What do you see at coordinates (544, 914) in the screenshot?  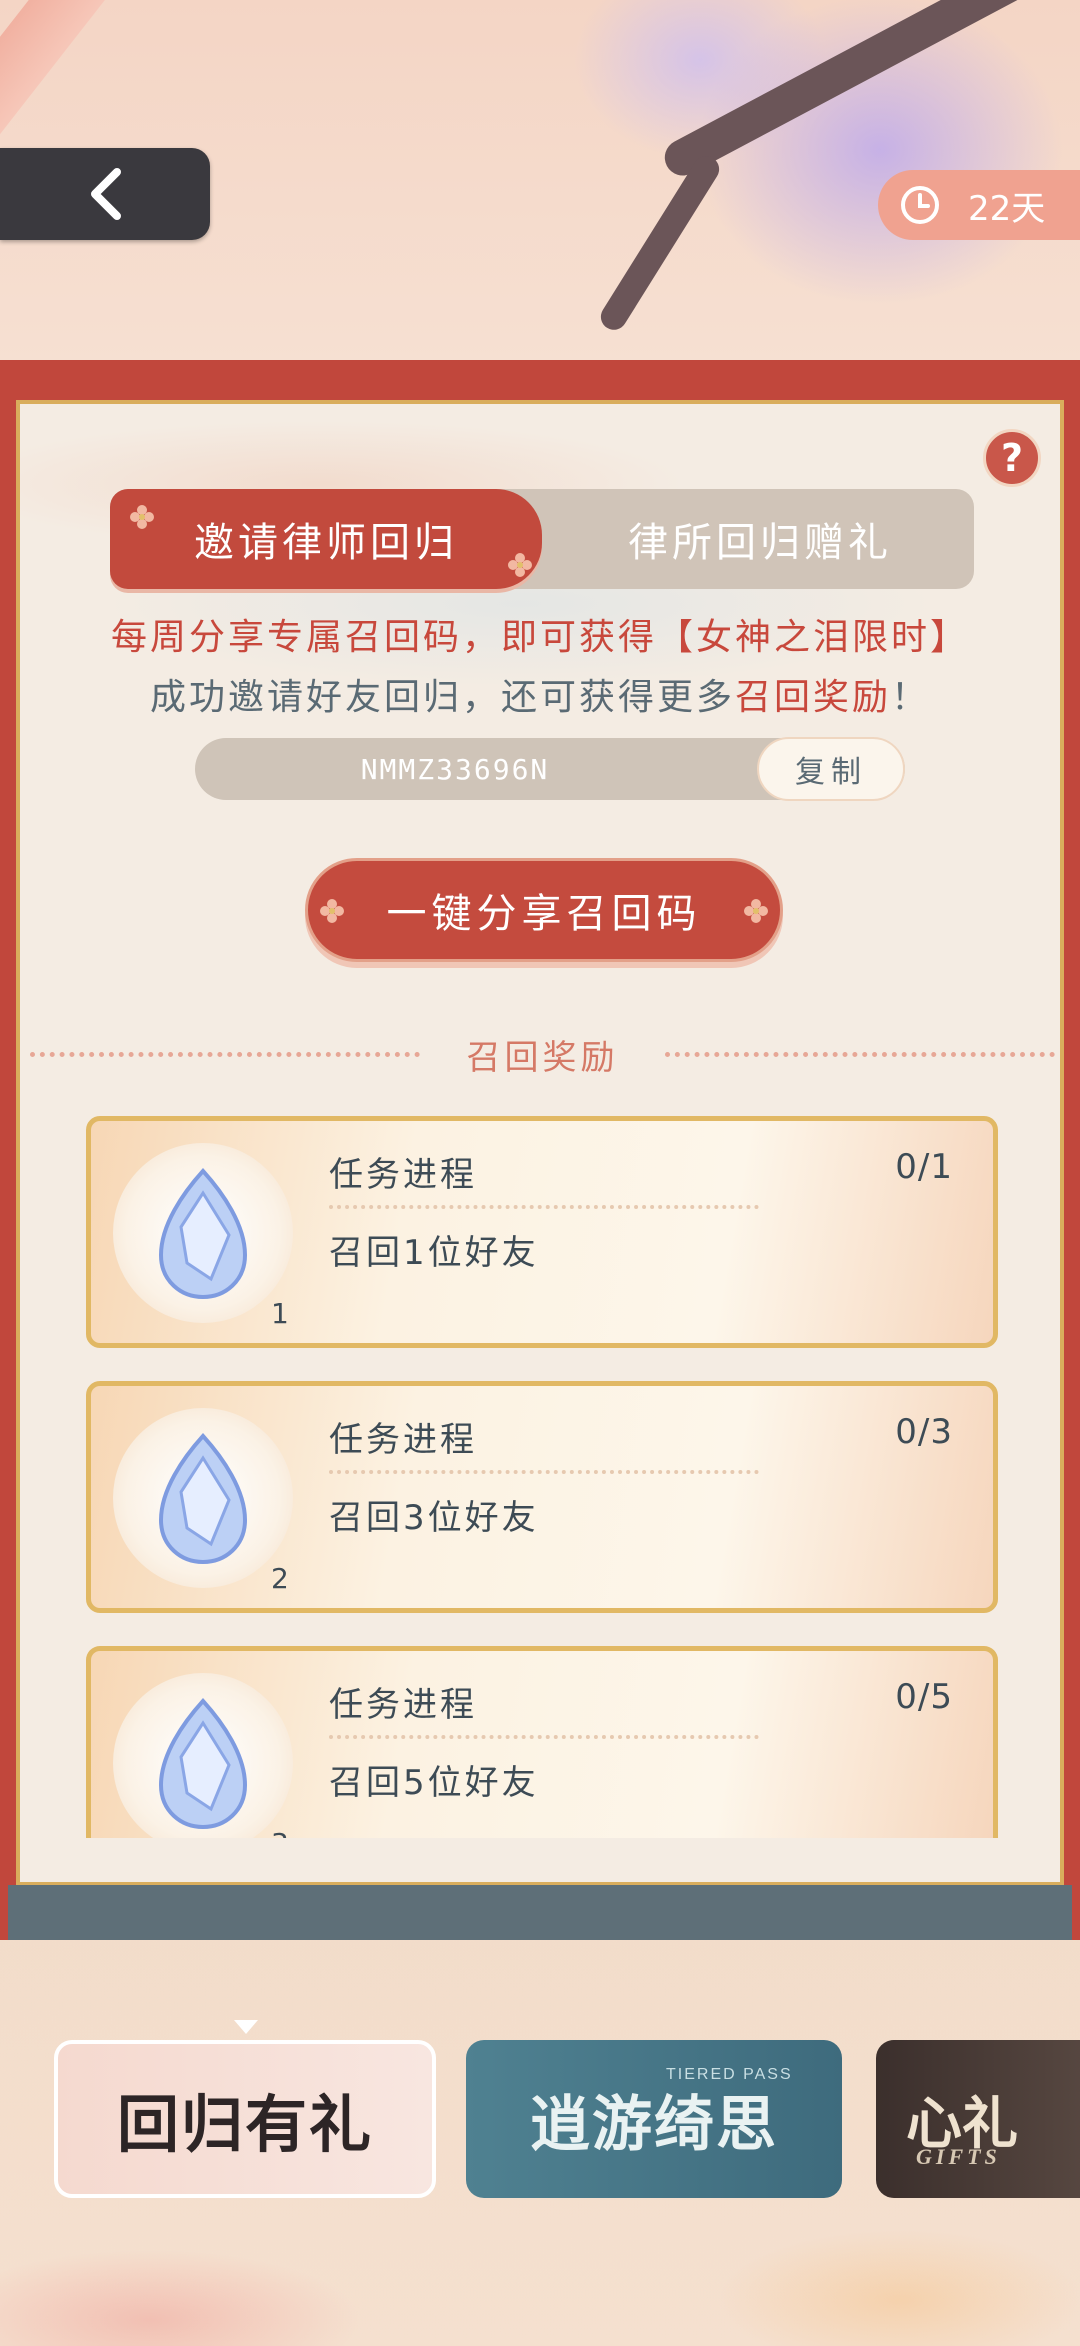 I see `share-label: 一键分享召回码` at bounding box center [544, 914].